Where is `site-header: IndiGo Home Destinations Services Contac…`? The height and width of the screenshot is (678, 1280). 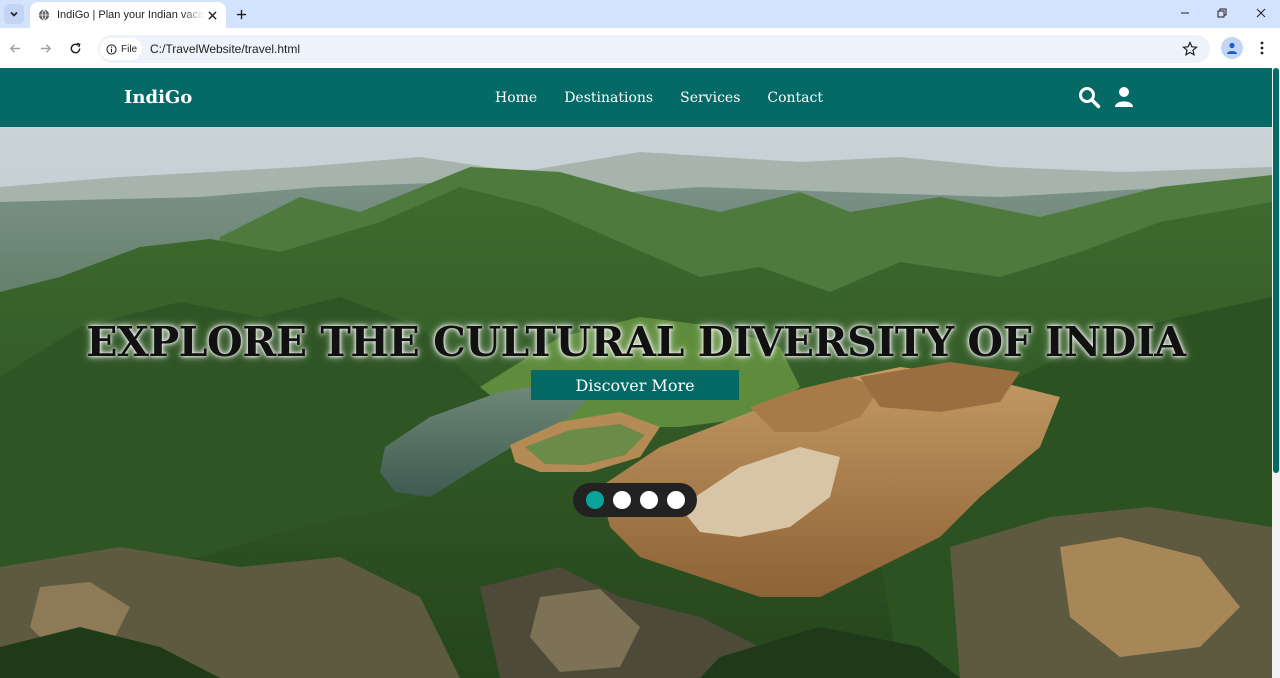 site-header: IndiGo Home Destinations Services Contac… is located at coordinates (636, 97).